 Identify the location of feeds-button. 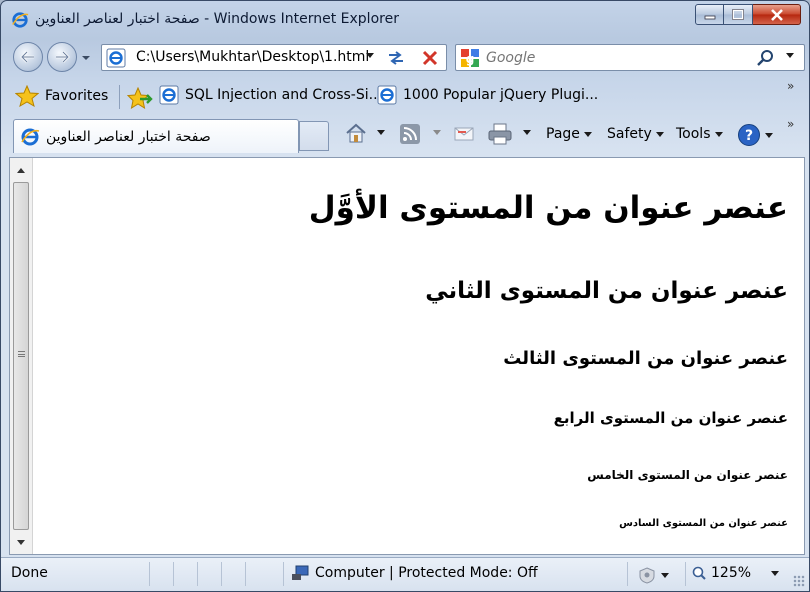
(410, 134).